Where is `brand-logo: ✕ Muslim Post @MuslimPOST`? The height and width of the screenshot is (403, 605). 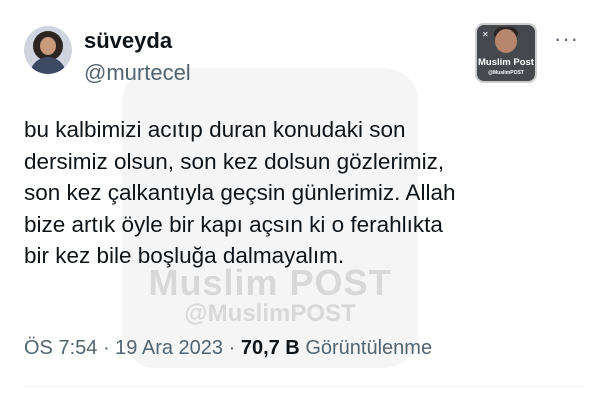
brand-logo: ✕ Muslim Post @MuslimPOST is located at coordinates (506, 53).